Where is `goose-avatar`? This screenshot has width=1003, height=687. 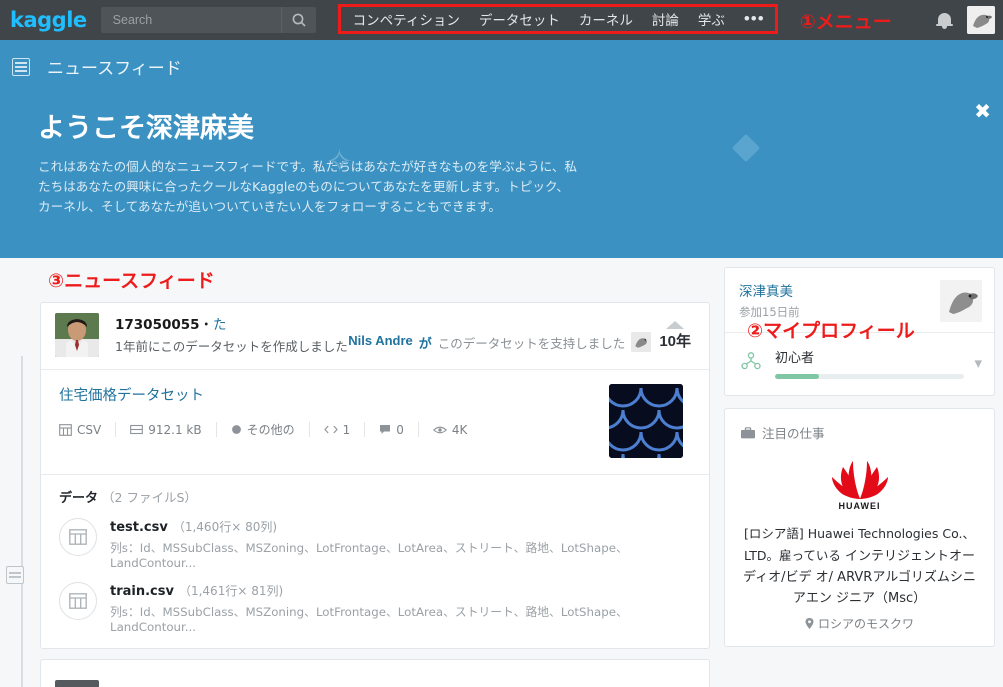 goose-avatar is located at coordinates (961, 301).